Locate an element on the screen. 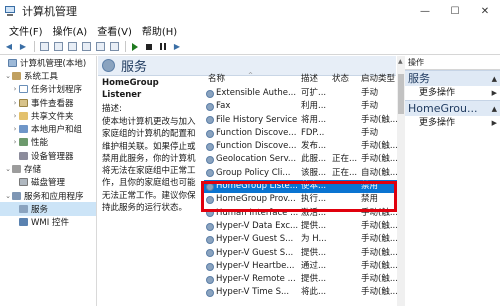  properties-icon is located at coordinates (114, 47).